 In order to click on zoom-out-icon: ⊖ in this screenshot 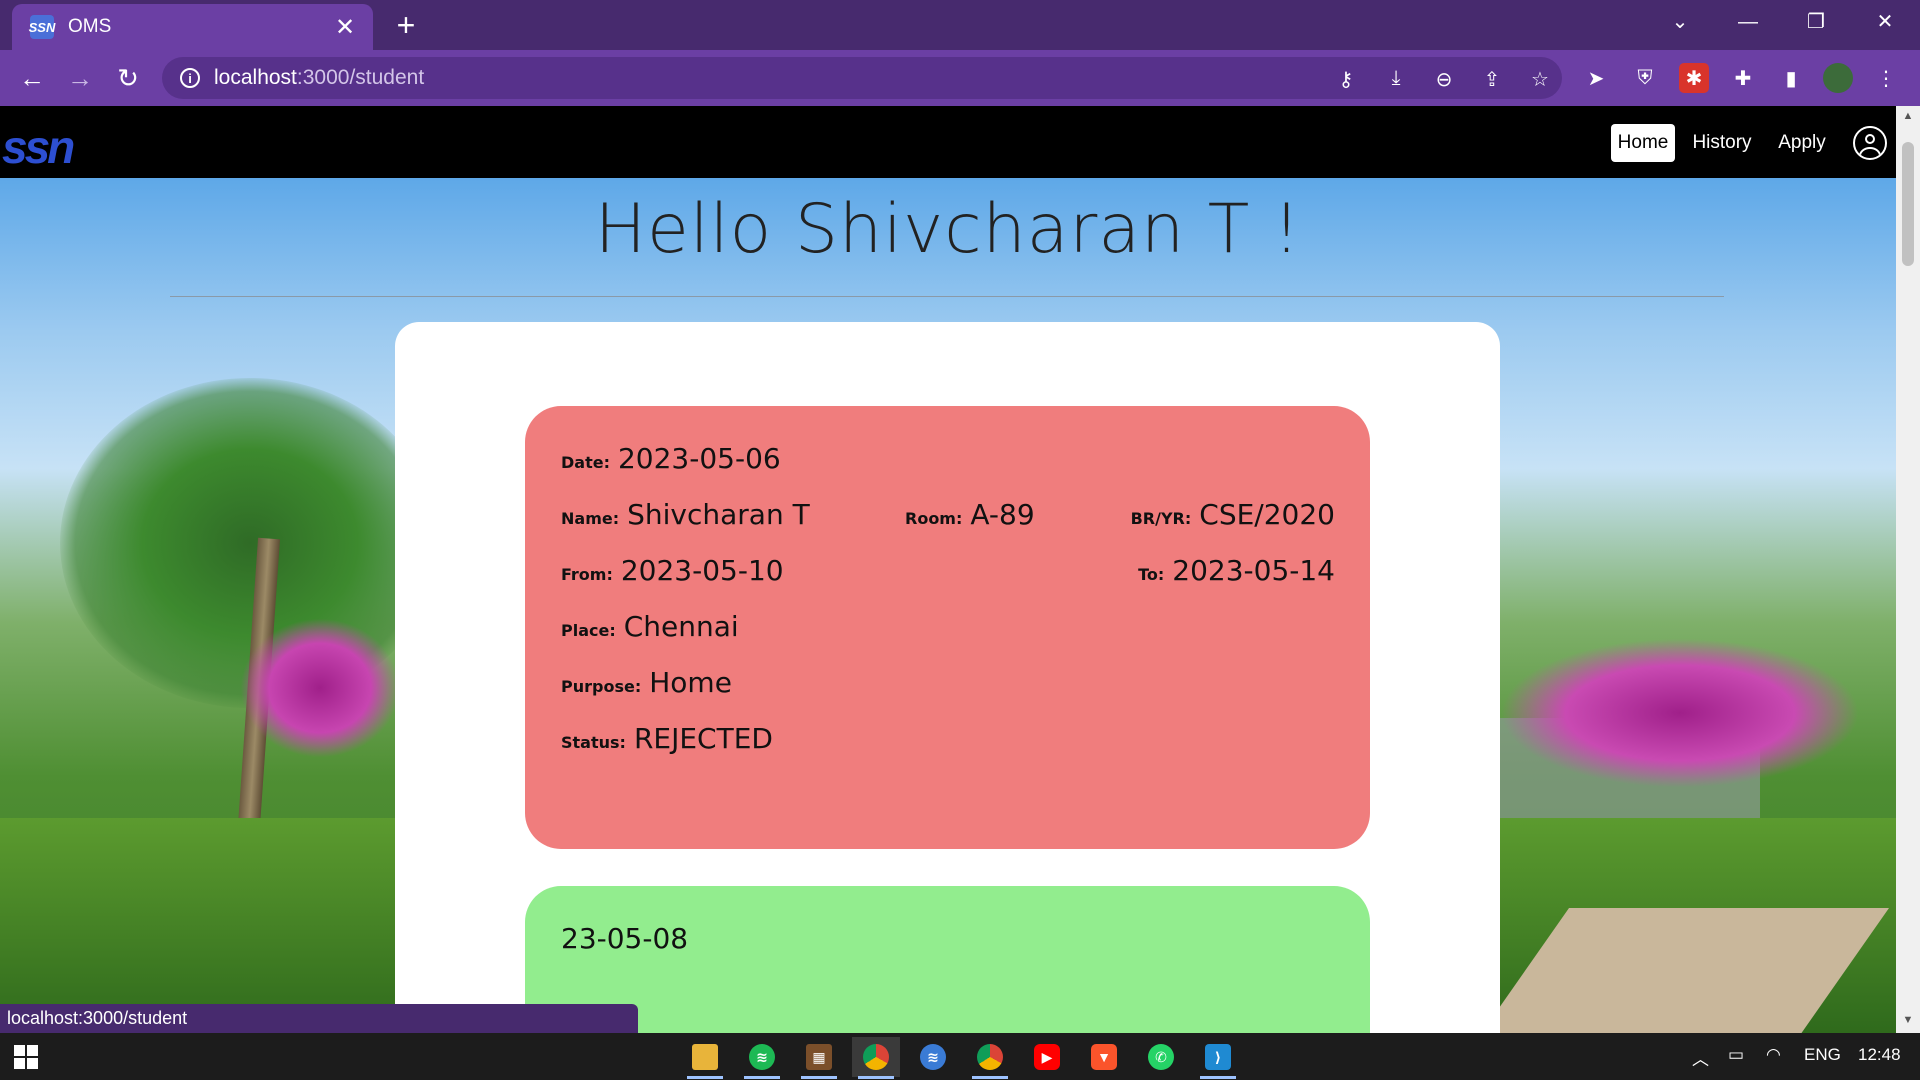, I will do `click(1444, 79)`.